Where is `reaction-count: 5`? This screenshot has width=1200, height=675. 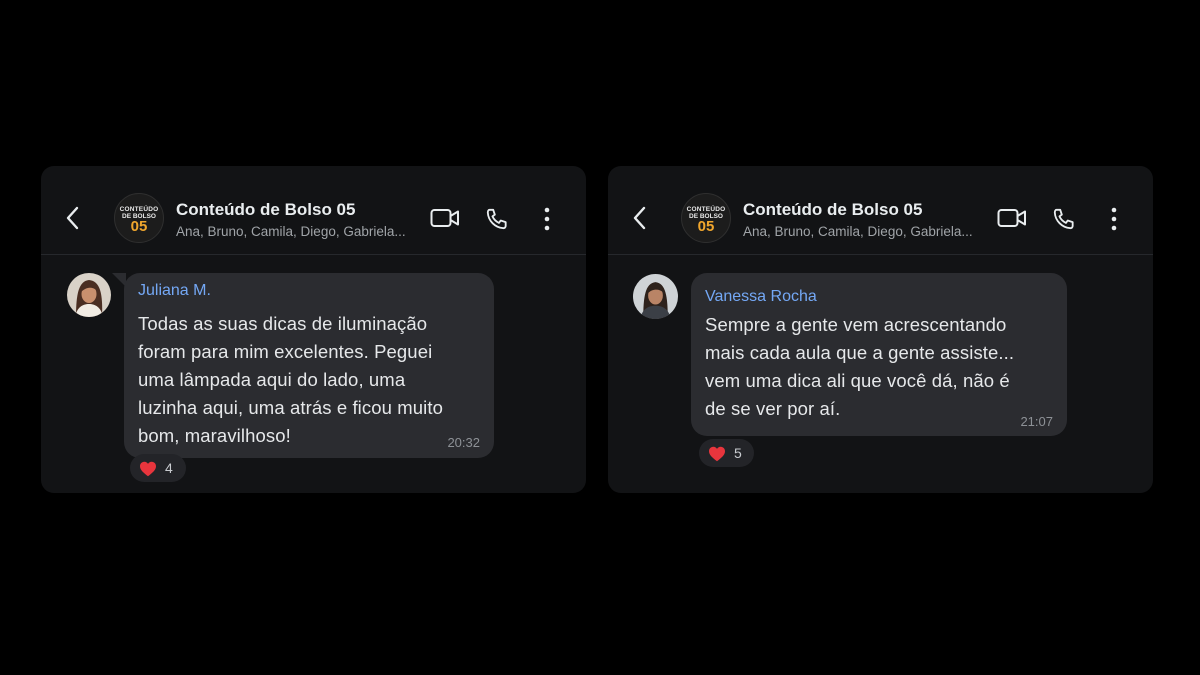
reaction-count: 5 is located at coordinates (738, 453).